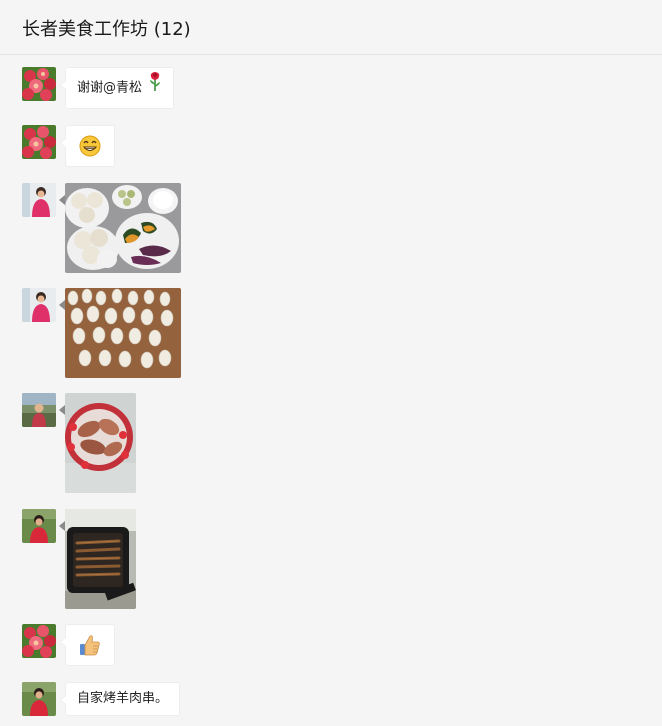 This screenshot has height=726, width=662. I want to click on message-text: 自家烤羊肉串。, so click(123, 698).